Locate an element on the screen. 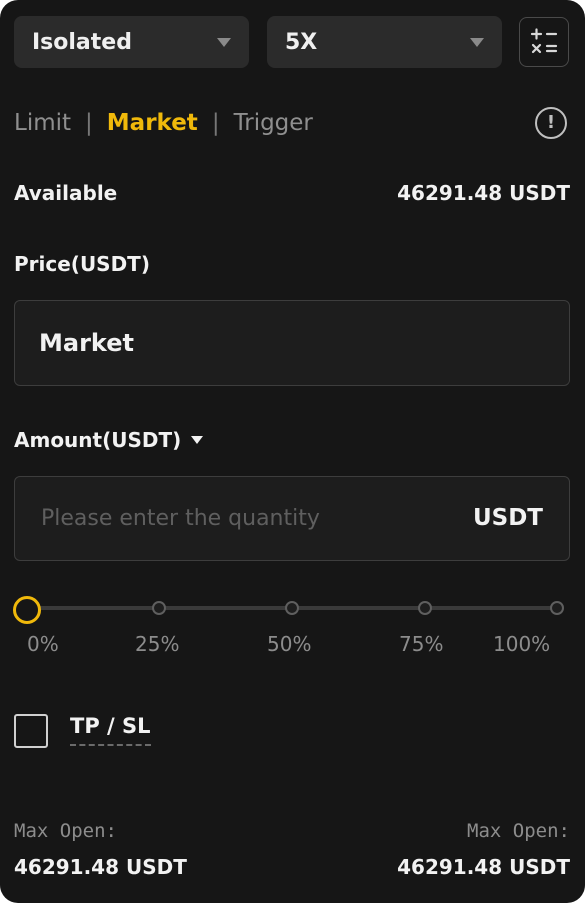 The image size is (585, 903). tab-limit: Limit is located at coordinates (42, 123).